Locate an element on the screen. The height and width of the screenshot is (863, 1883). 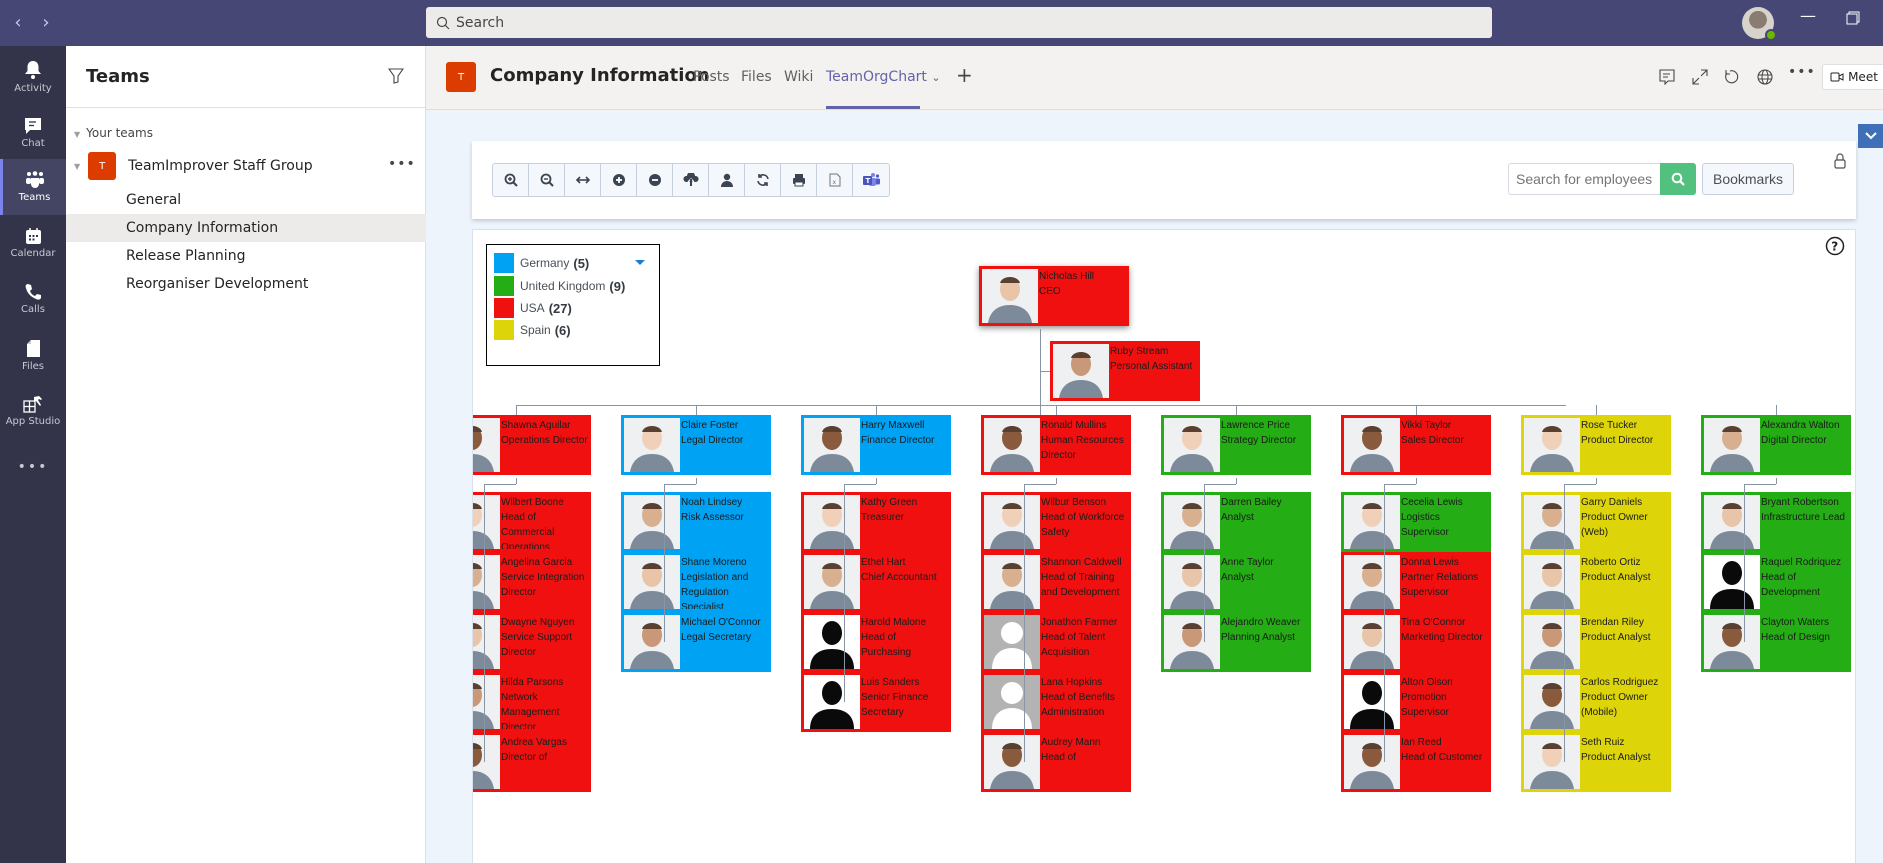
refresh-button is located at coordinates (763, 180).